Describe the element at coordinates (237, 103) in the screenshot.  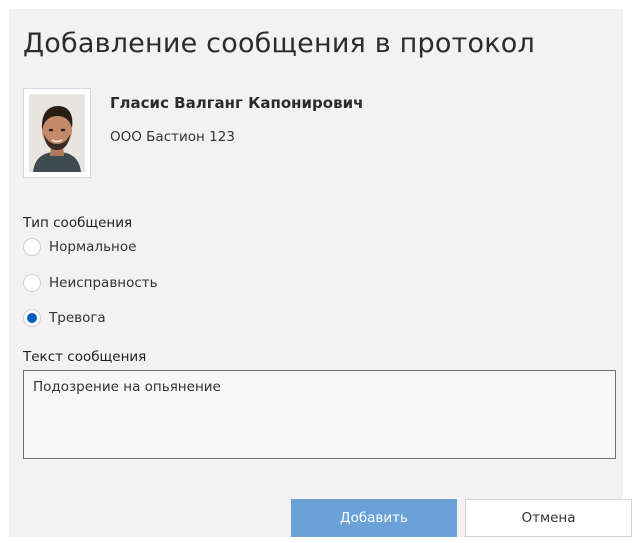
I see `person-name: Гласис Валганг Капонирович` at that location.